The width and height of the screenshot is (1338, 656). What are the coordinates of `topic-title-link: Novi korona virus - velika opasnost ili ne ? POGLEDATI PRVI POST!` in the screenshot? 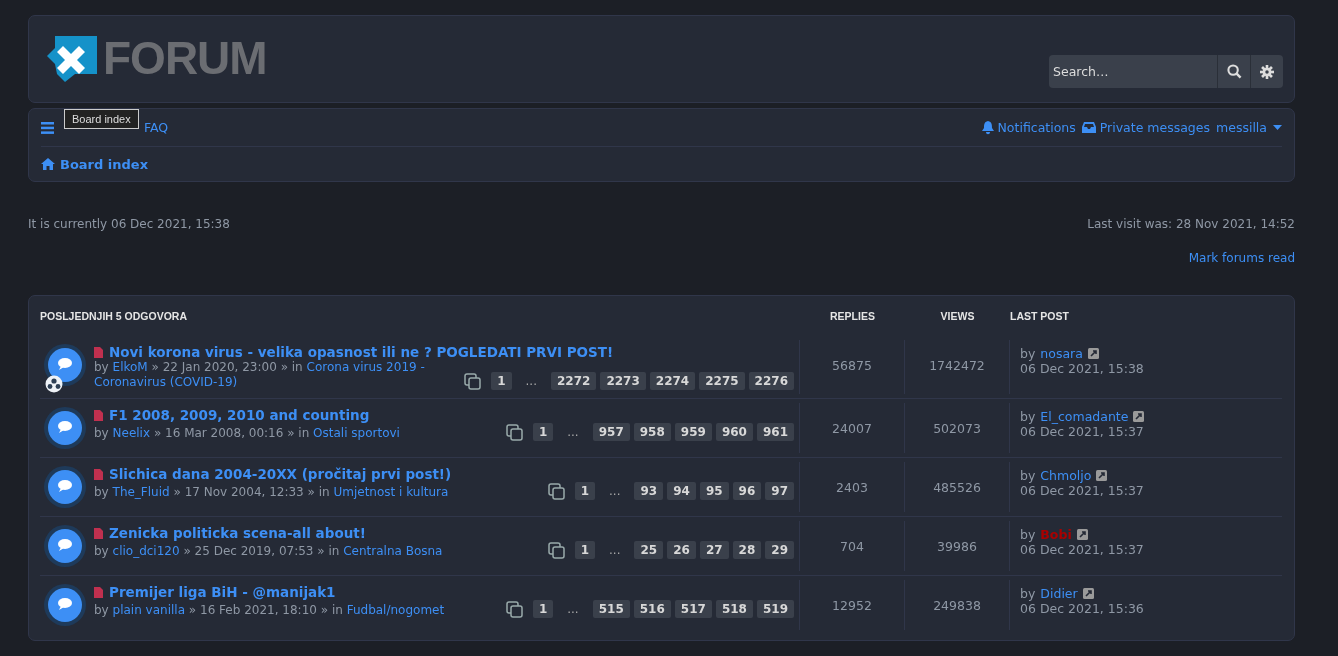 It's located at (361, 352).